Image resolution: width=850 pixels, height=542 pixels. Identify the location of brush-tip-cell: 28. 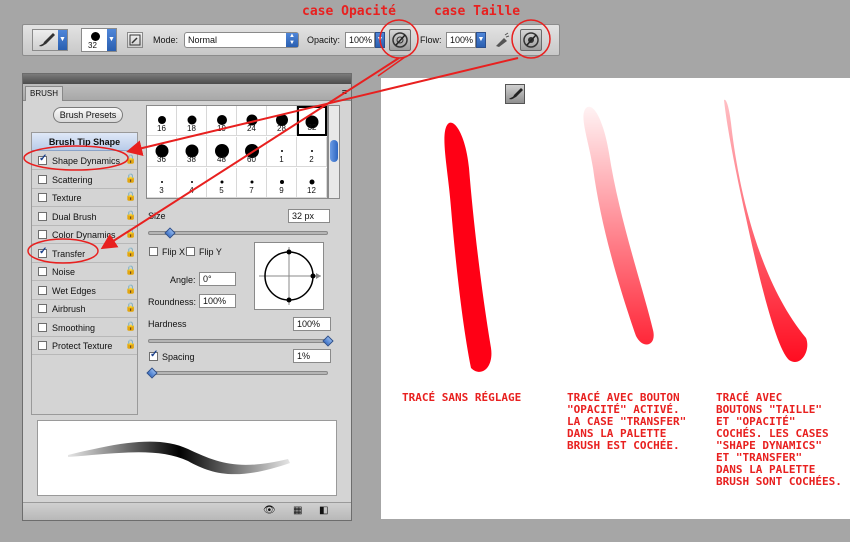
(282, 121).